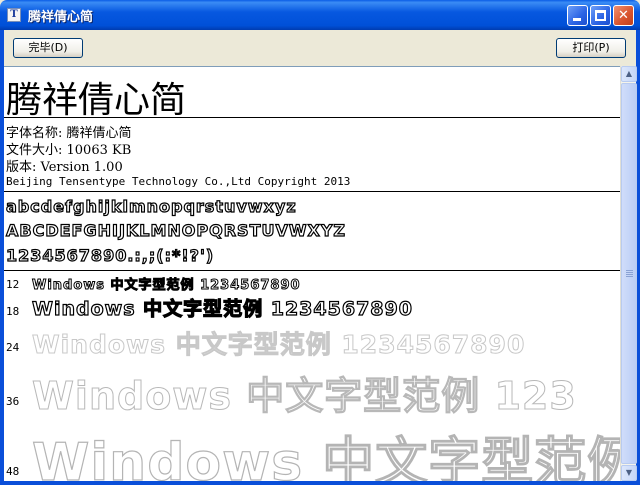 The height and width of the screenshot is (485, 640). Describe the element at coordinates (13, 347) in the screenshot. I see `size-label: 24` at that location.